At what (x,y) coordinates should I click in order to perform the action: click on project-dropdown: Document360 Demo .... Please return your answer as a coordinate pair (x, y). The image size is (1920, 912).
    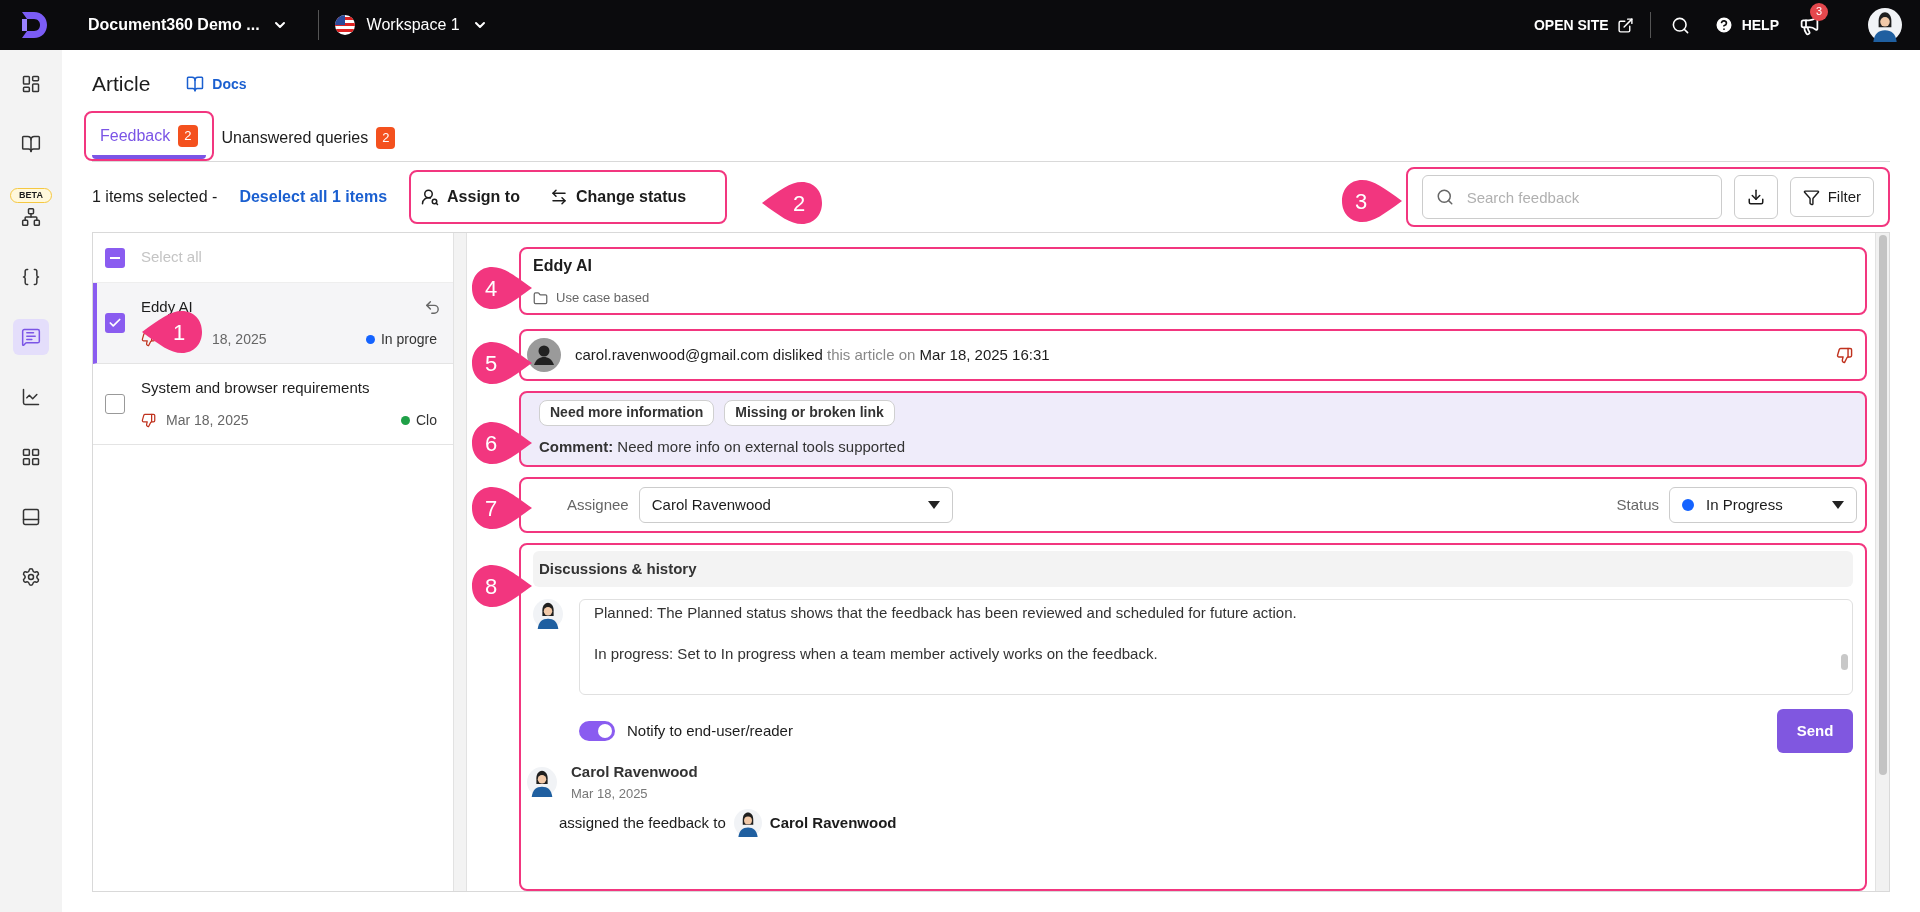
    Looking at the image, I should click on (188, 25).